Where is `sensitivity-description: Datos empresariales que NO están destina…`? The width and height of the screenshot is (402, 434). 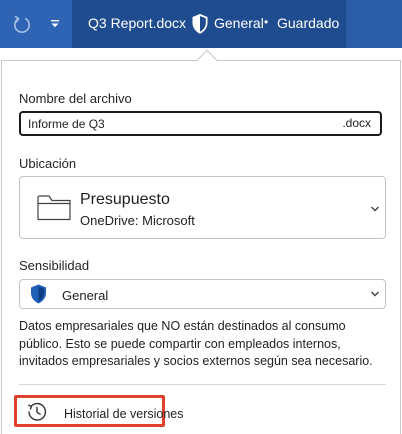 sensitivity-description: Datos empresariales que NO están destina… is located at coordinates (196, 343).